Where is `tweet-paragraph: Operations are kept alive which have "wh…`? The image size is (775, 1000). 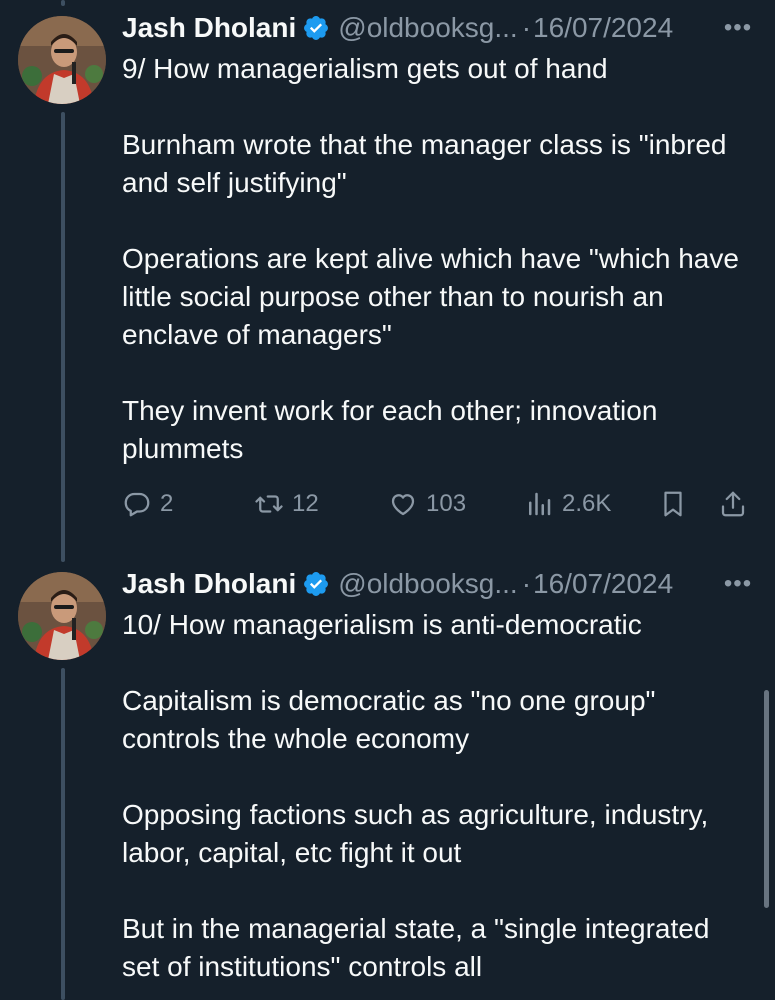 tweet-paragraph: Operations are kept alive which have "wh… is located at coordinates (430, 296).